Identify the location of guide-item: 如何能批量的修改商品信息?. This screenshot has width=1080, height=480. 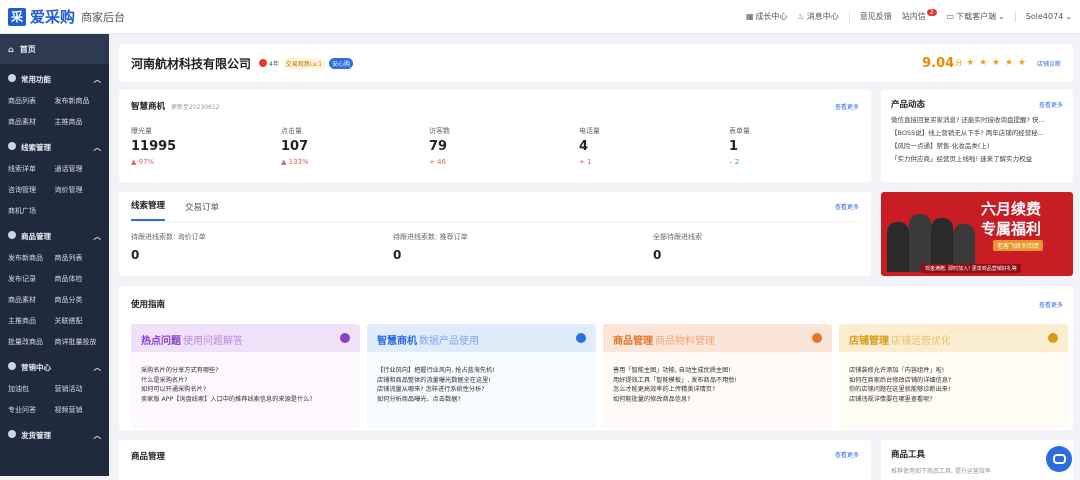
(717, 400).